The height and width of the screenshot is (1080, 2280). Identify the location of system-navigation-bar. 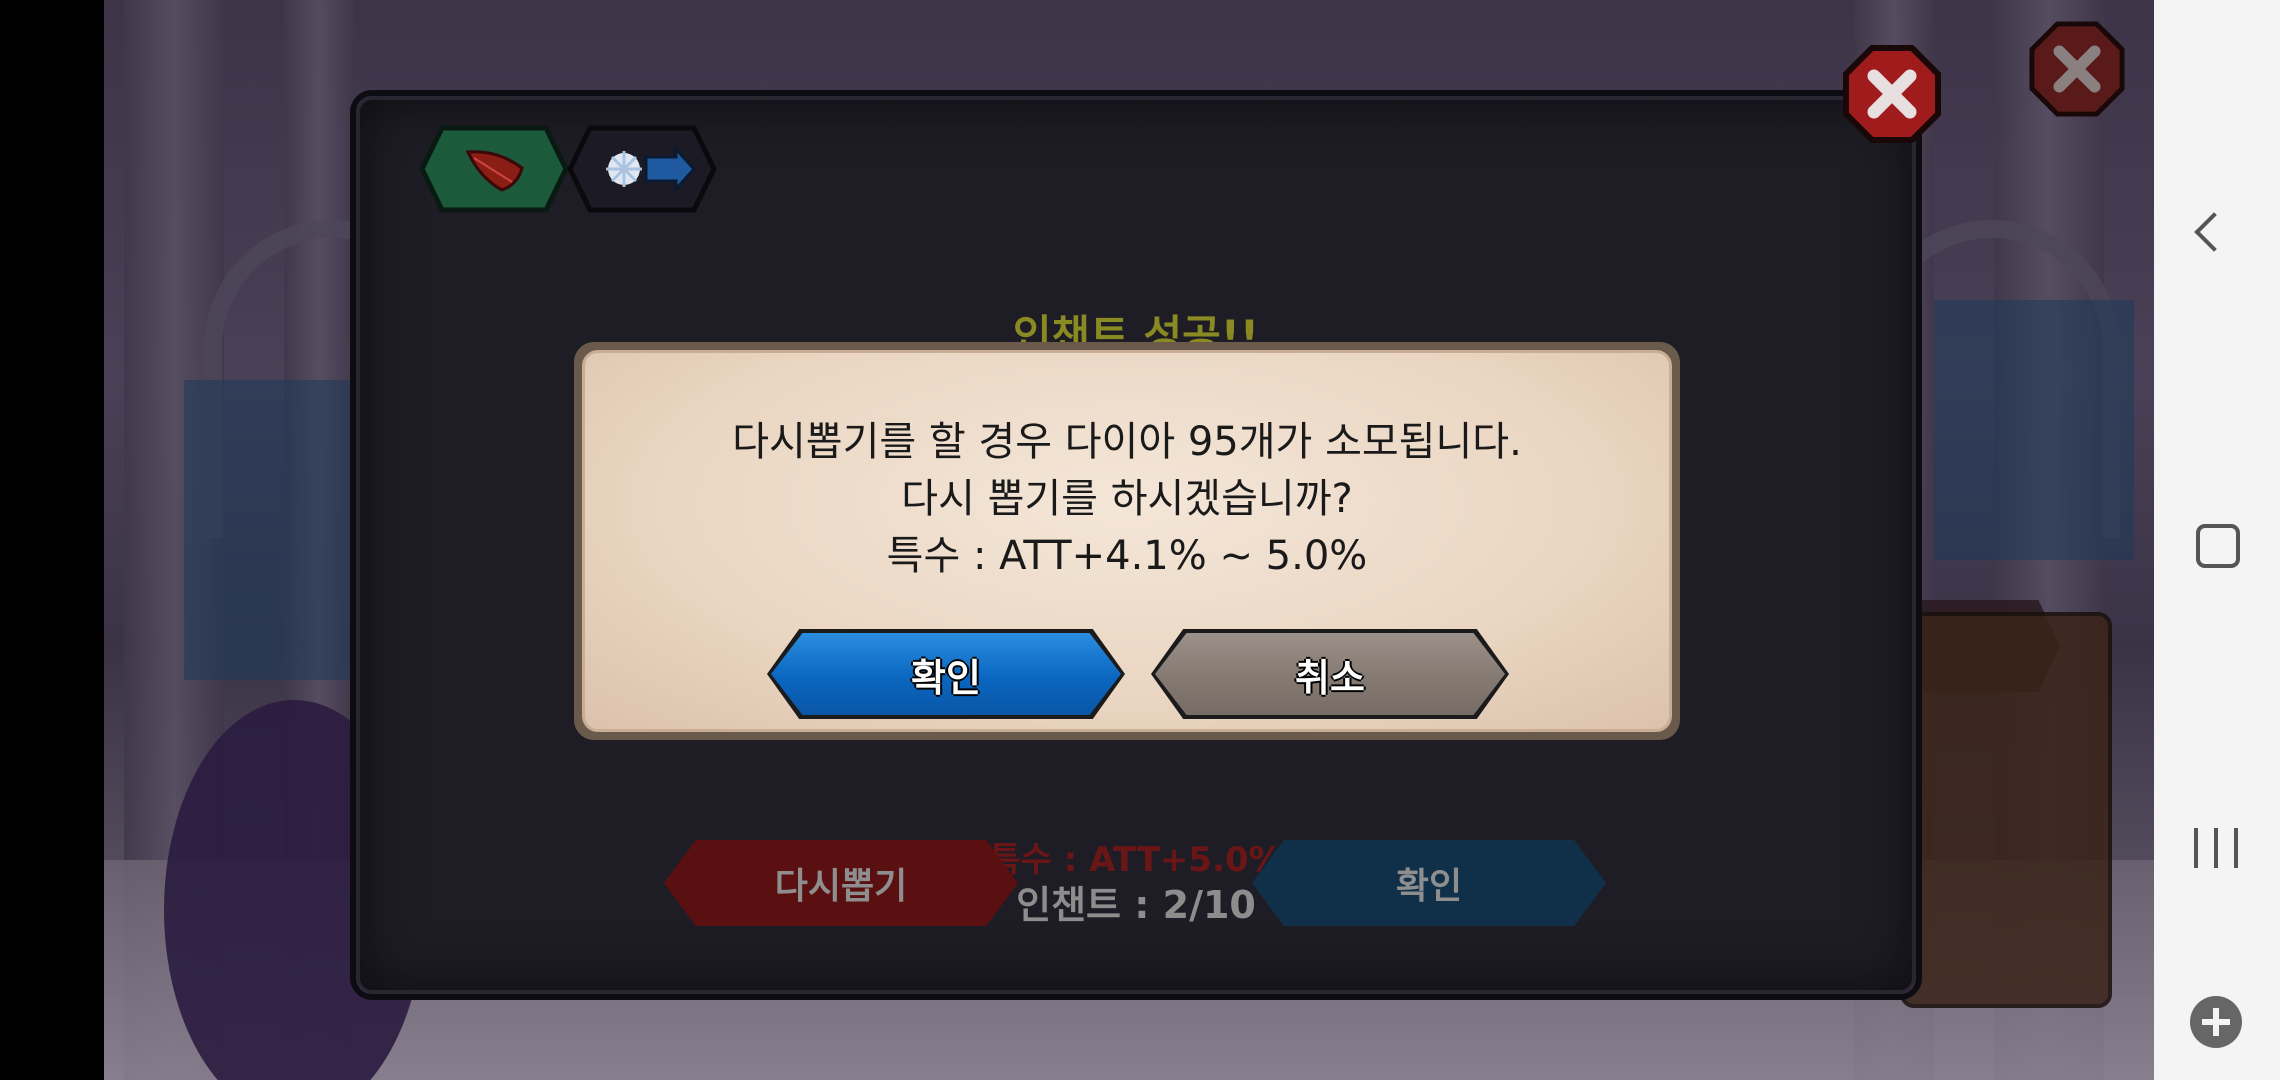
(2217, 540).